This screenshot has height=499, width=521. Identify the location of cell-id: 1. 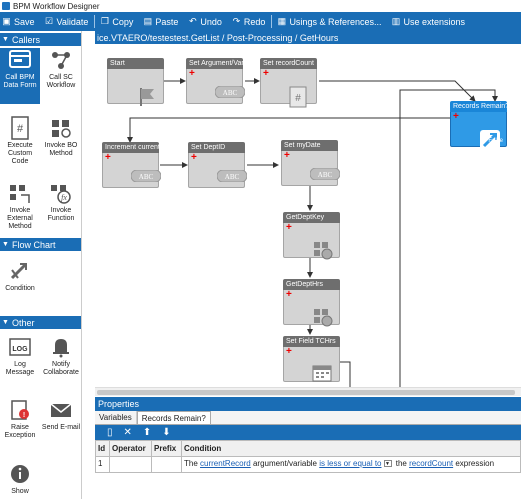
(102, 464).